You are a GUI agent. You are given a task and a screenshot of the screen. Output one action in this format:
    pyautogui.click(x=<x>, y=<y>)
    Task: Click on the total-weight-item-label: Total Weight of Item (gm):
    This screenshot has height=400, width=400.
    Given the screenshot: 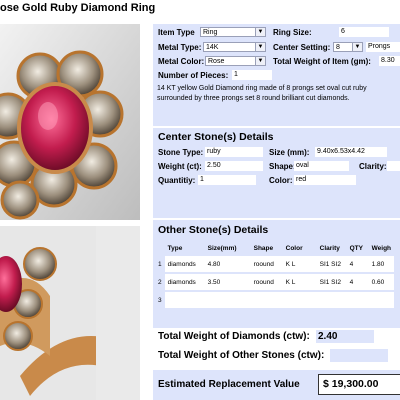 What is the action you would take?
    pyautogui.click(x=322, y=61)
    